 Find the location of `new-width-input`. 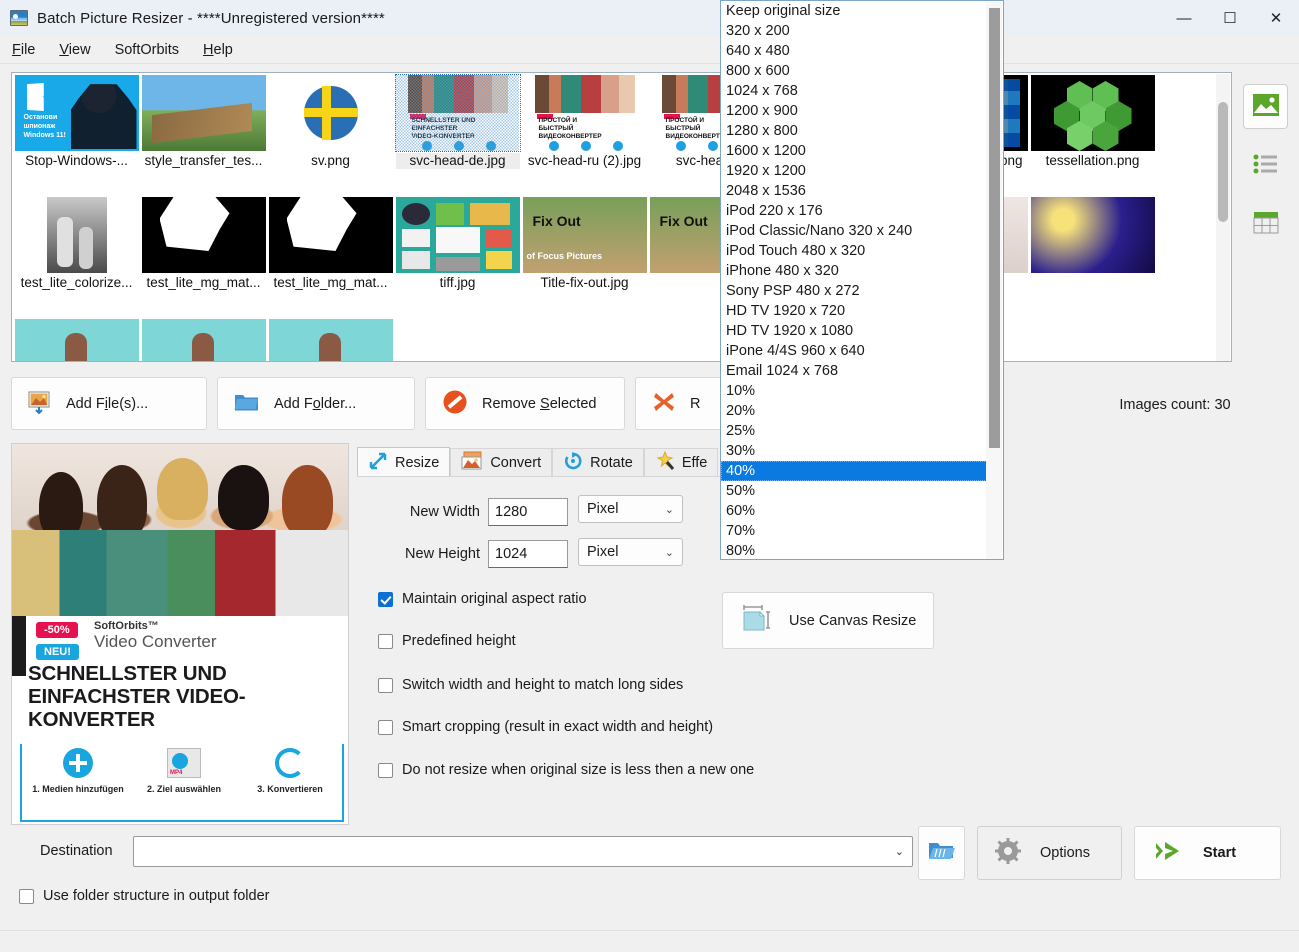

new-width-input is located at coordinates (528, 512).